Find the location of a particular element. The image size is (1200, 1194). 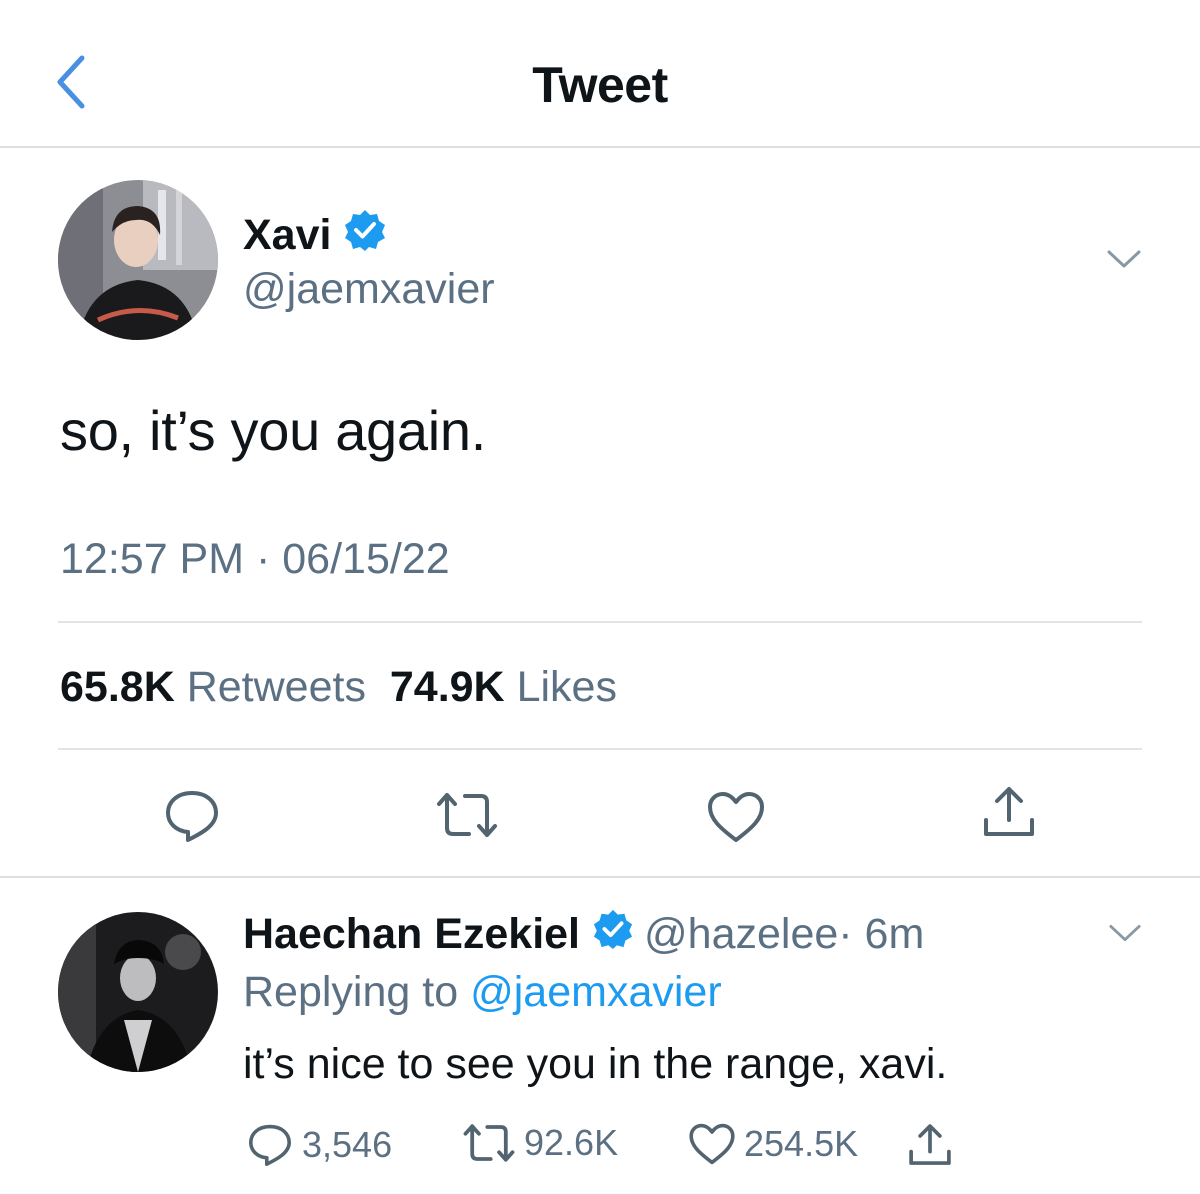

avatar is located at coordinates (138, 260).